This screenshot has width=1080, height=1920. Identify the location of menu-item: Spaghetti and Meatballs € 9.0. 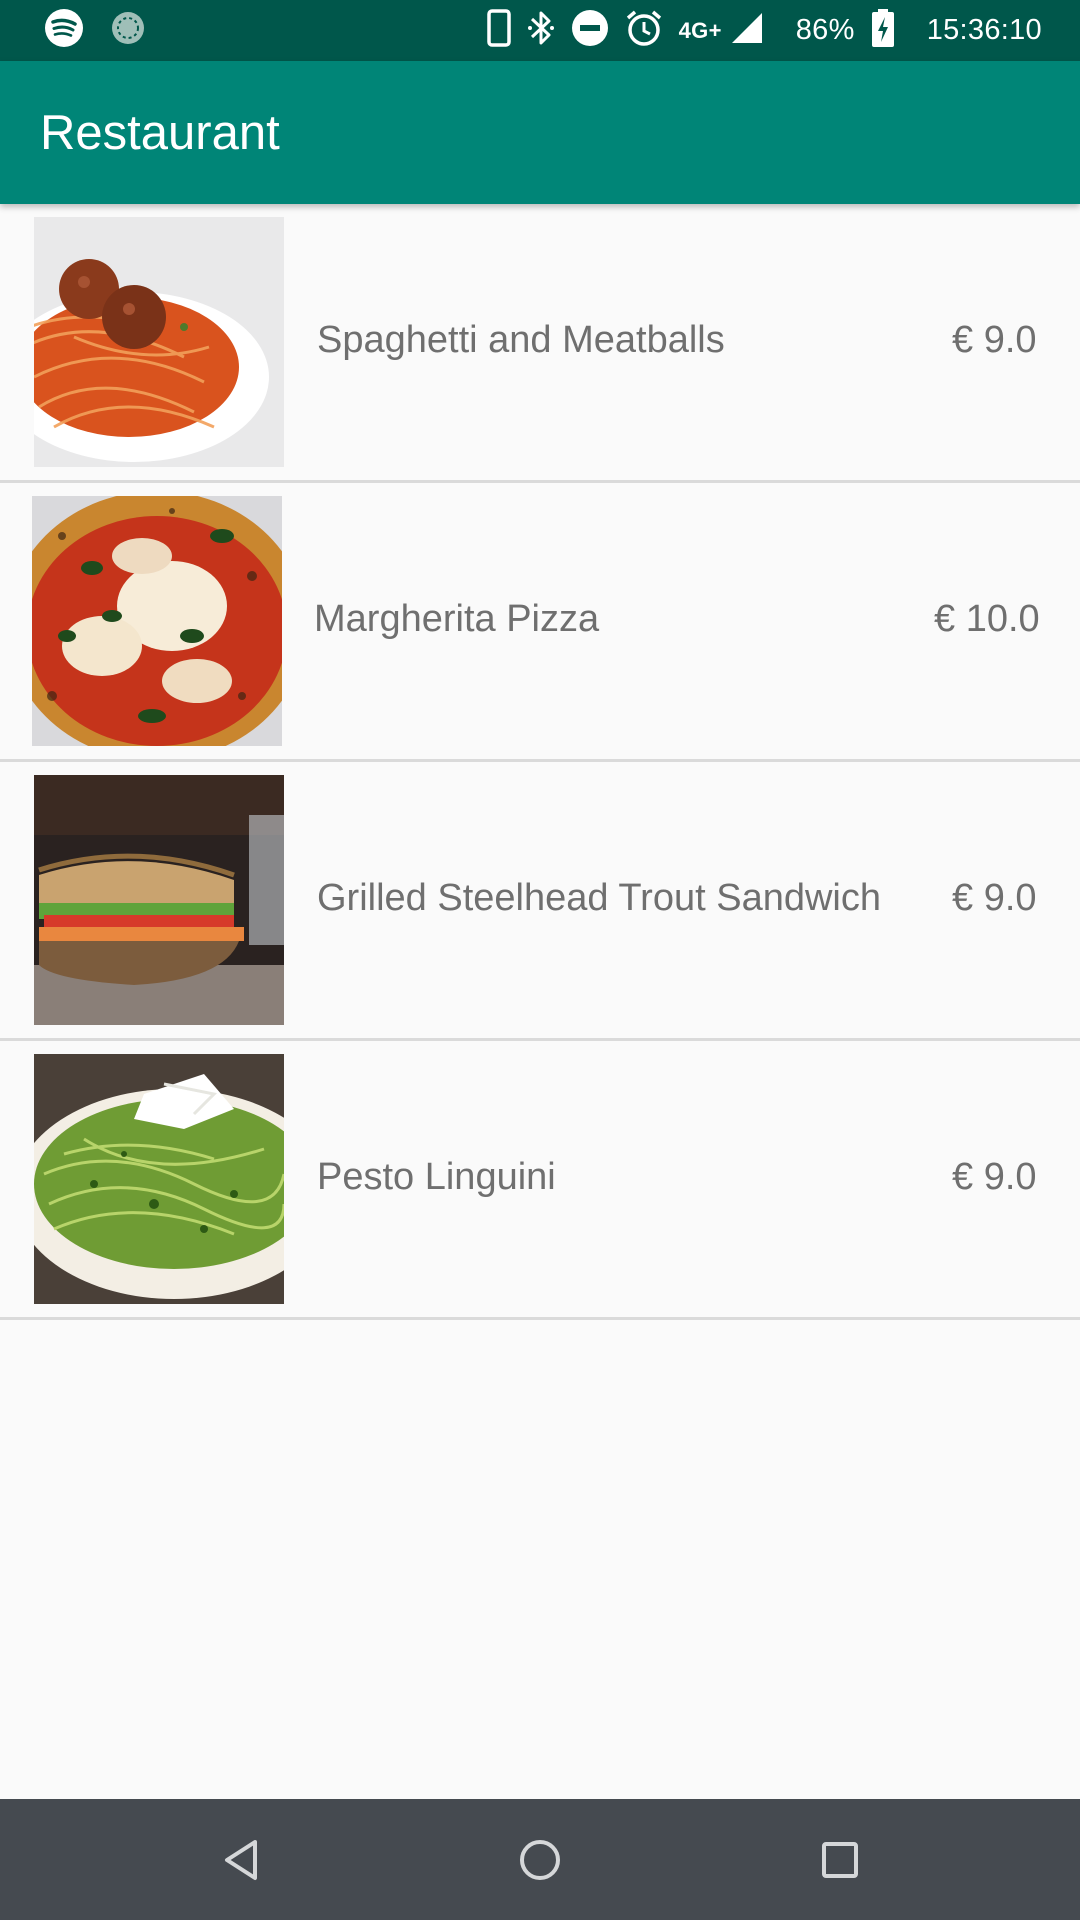
(540, 343).